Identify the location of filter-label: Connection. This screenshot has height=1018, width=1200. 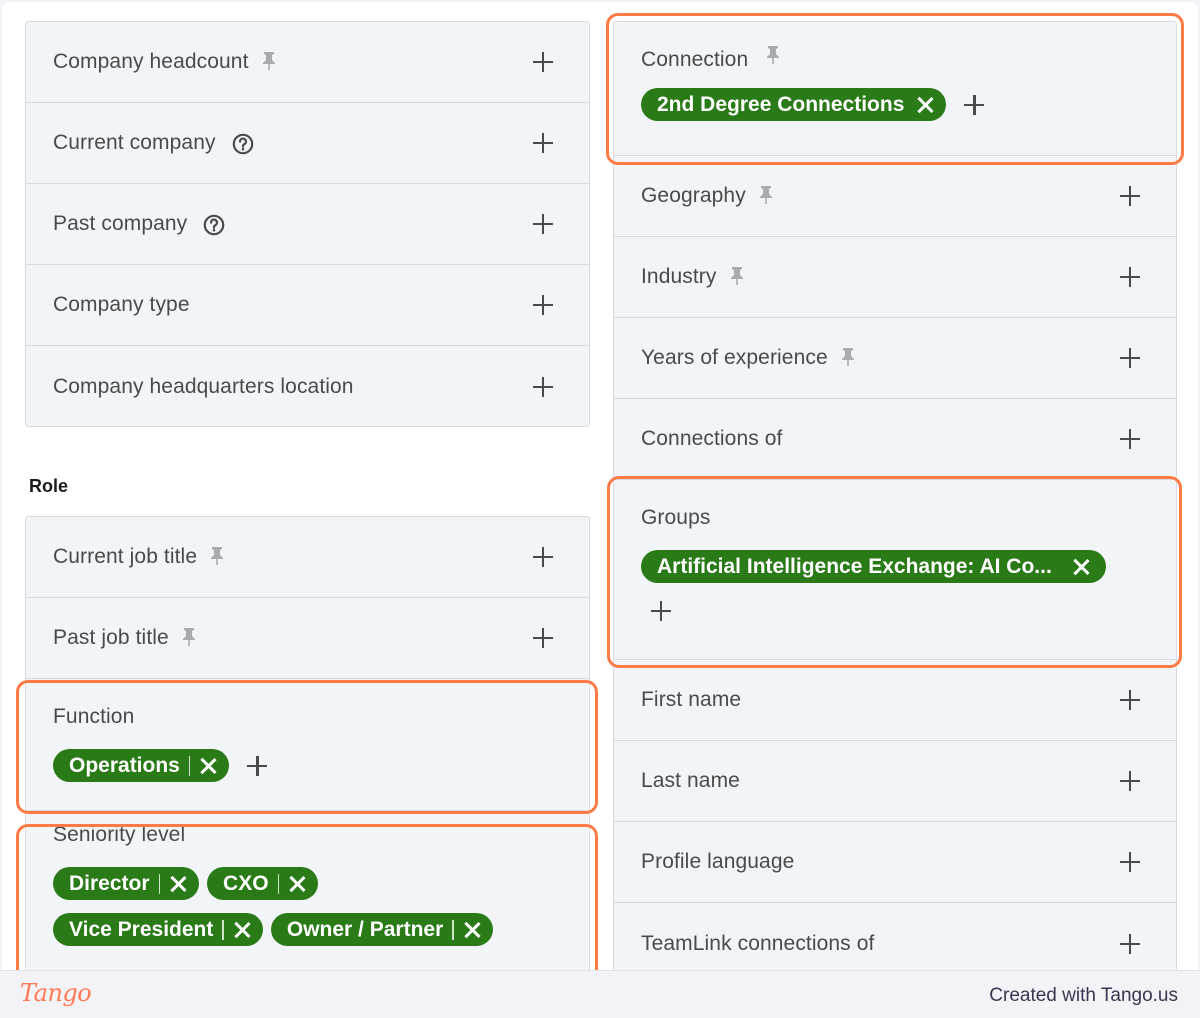
(695, 59).